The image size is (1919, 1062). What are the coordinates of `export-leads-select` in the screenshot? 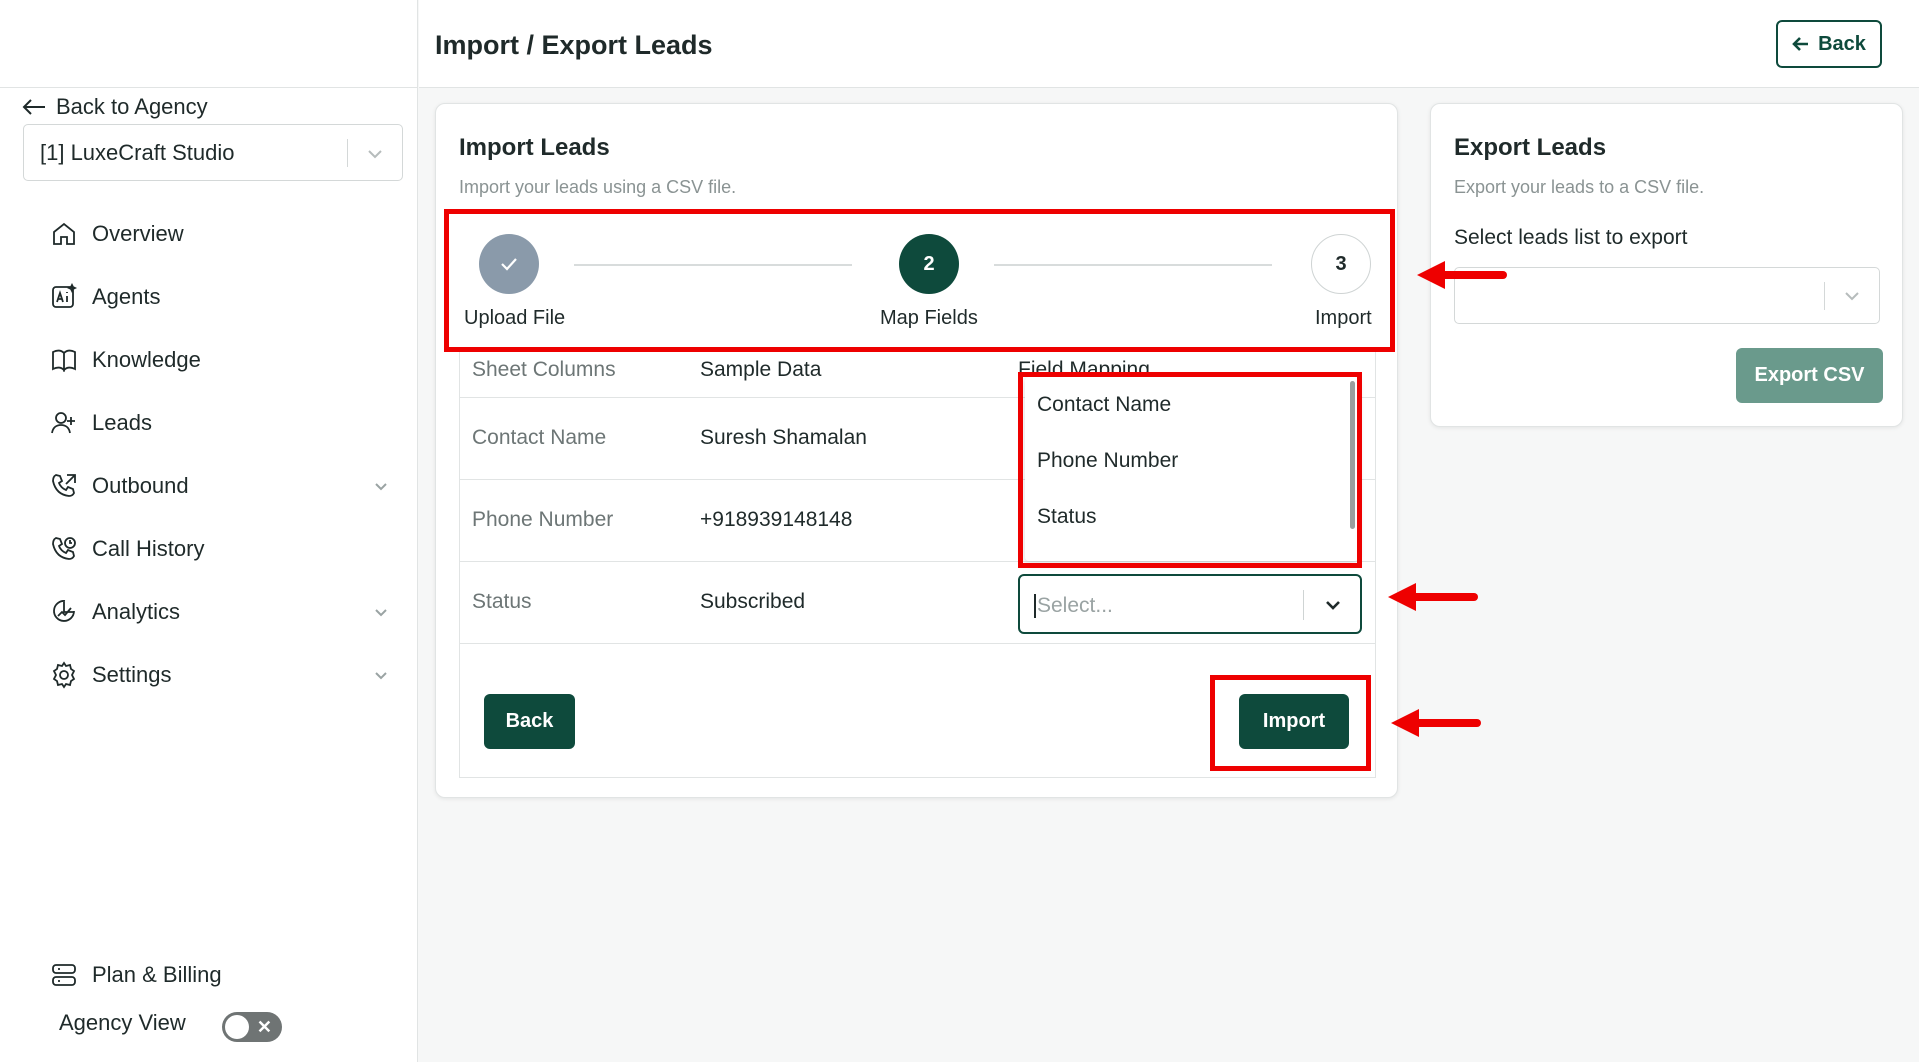 It's located at (1667, 295).